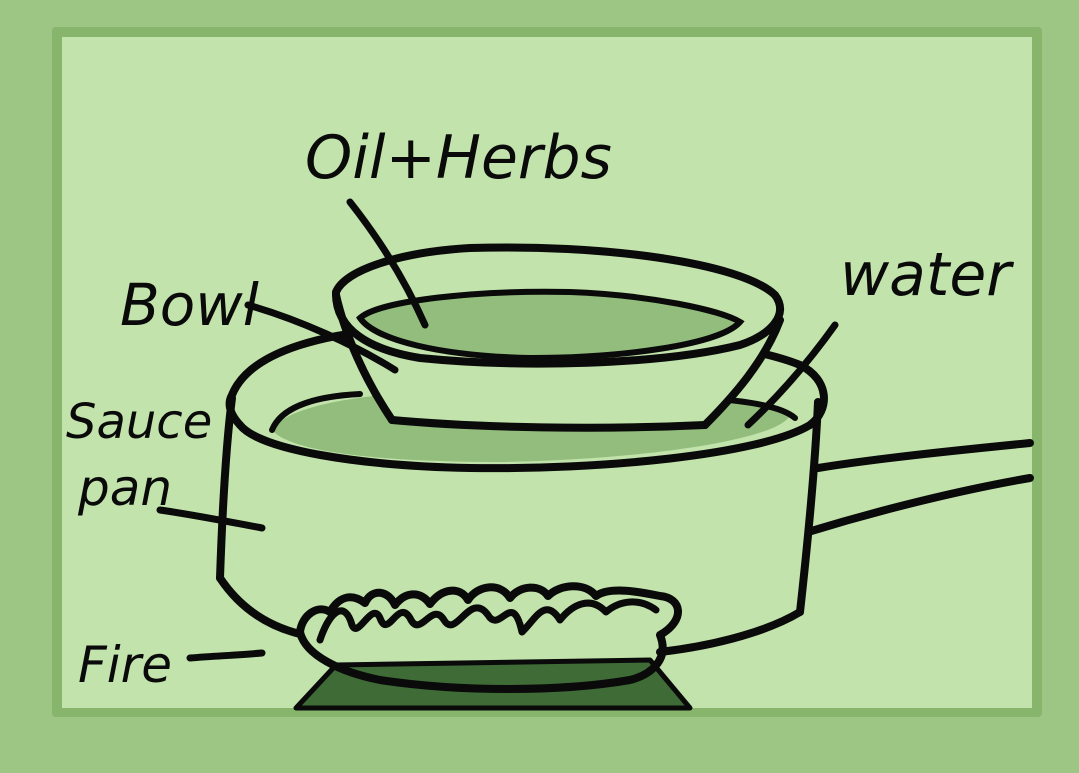 The image size is (1079, 773). I want to click on water-label: water, so click(927, 275).